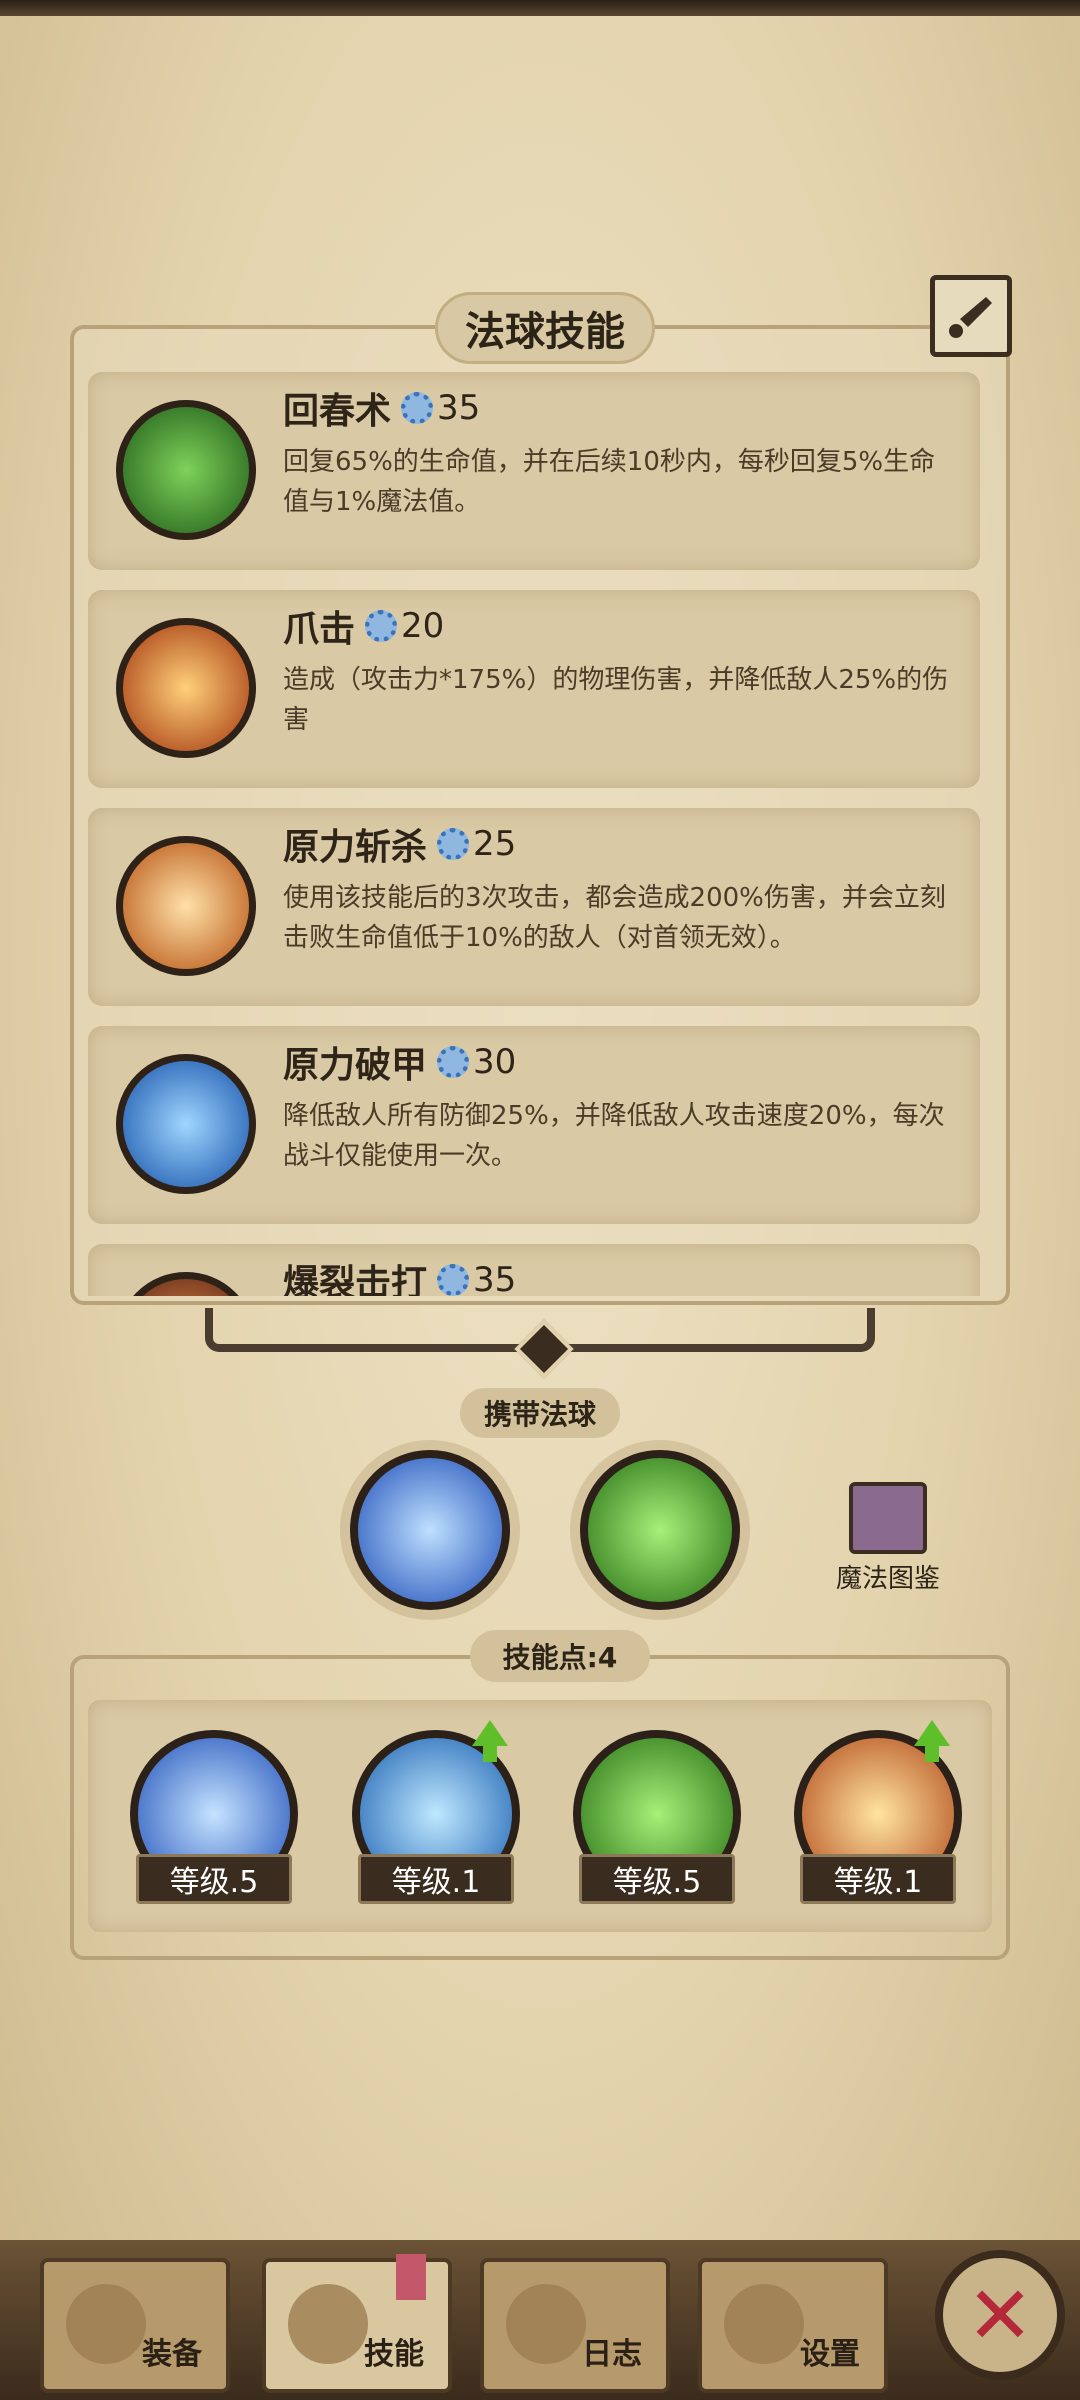 This screenshot has width=1080, height=2400. I want to click on nature-orb-icon, so click(660, 1530).